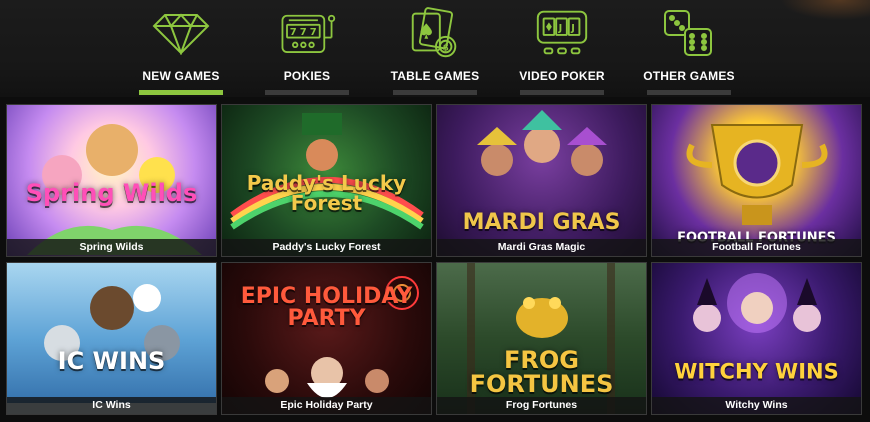 The image size is (870, 422). Describe the element at coordinates (756, 405) in the screenshot. I see `game-title: Witchy Wins` at that location.